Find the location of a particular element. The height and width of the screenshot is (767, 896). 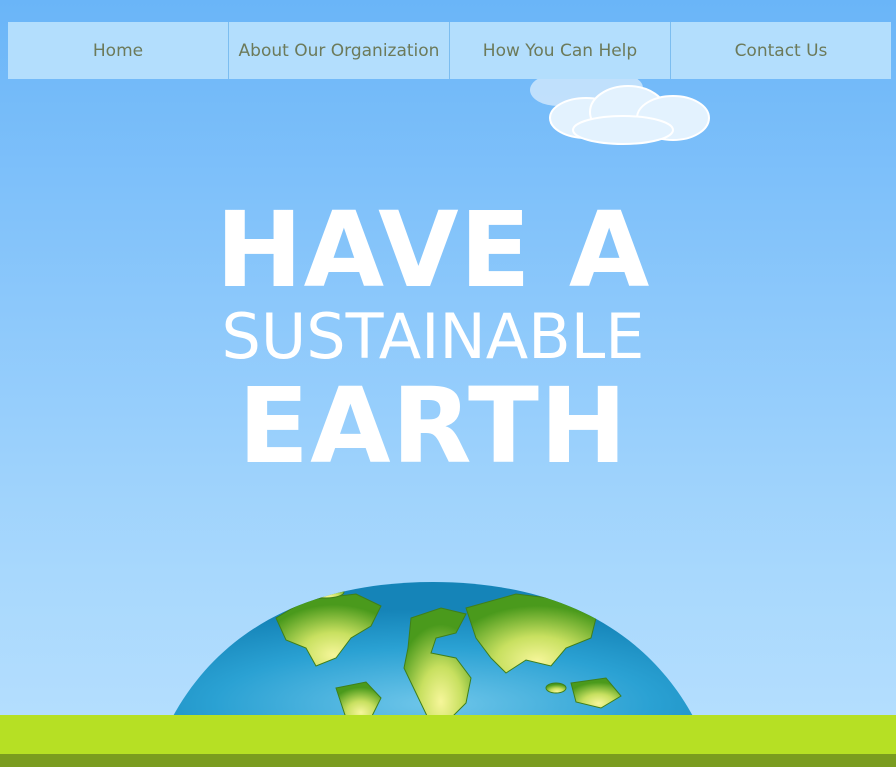

hero-line-sustainable: SUSTAINABLE is located at coordinates (433, 336).